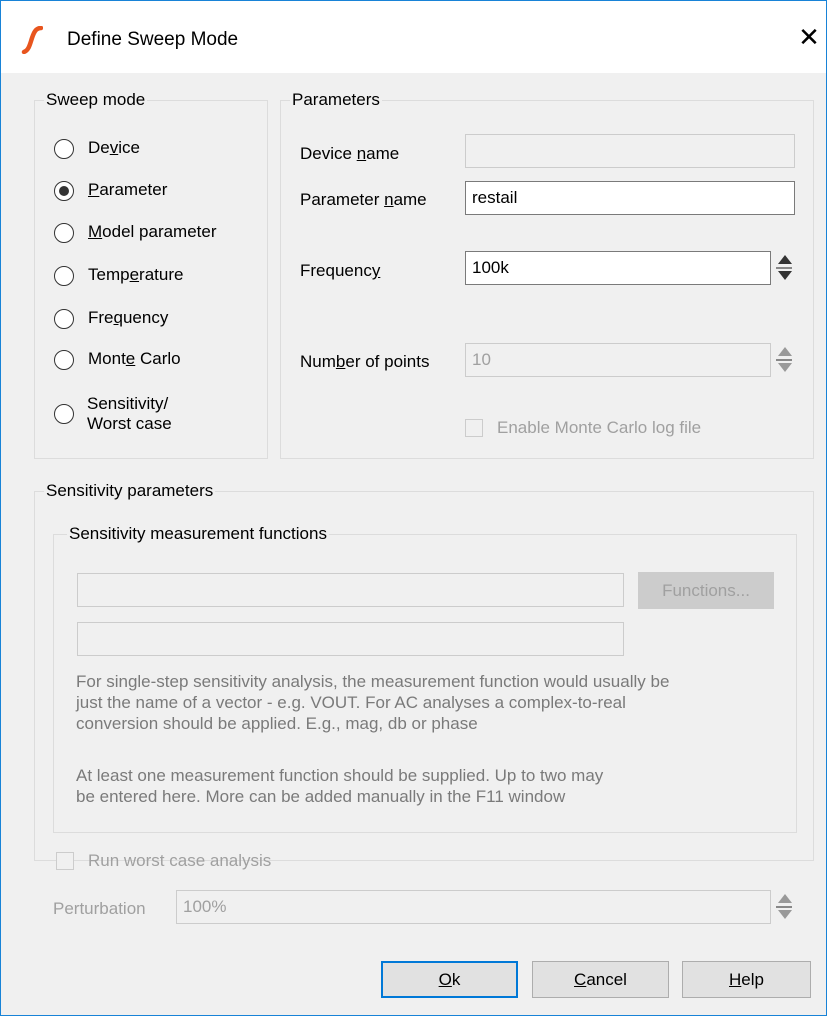  I want to click on radio-monte-carlo, so click(64, 360).